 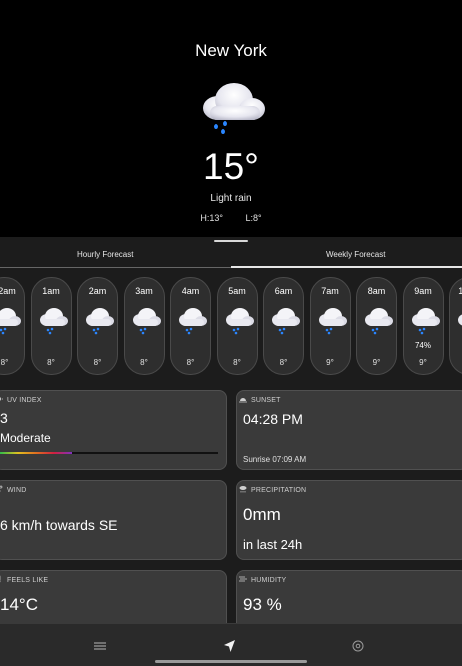 What do you see at coordinates (25, 438) in the screenshot?
I see `uv-index-level: Moderate` at bounding box center [25, 438].